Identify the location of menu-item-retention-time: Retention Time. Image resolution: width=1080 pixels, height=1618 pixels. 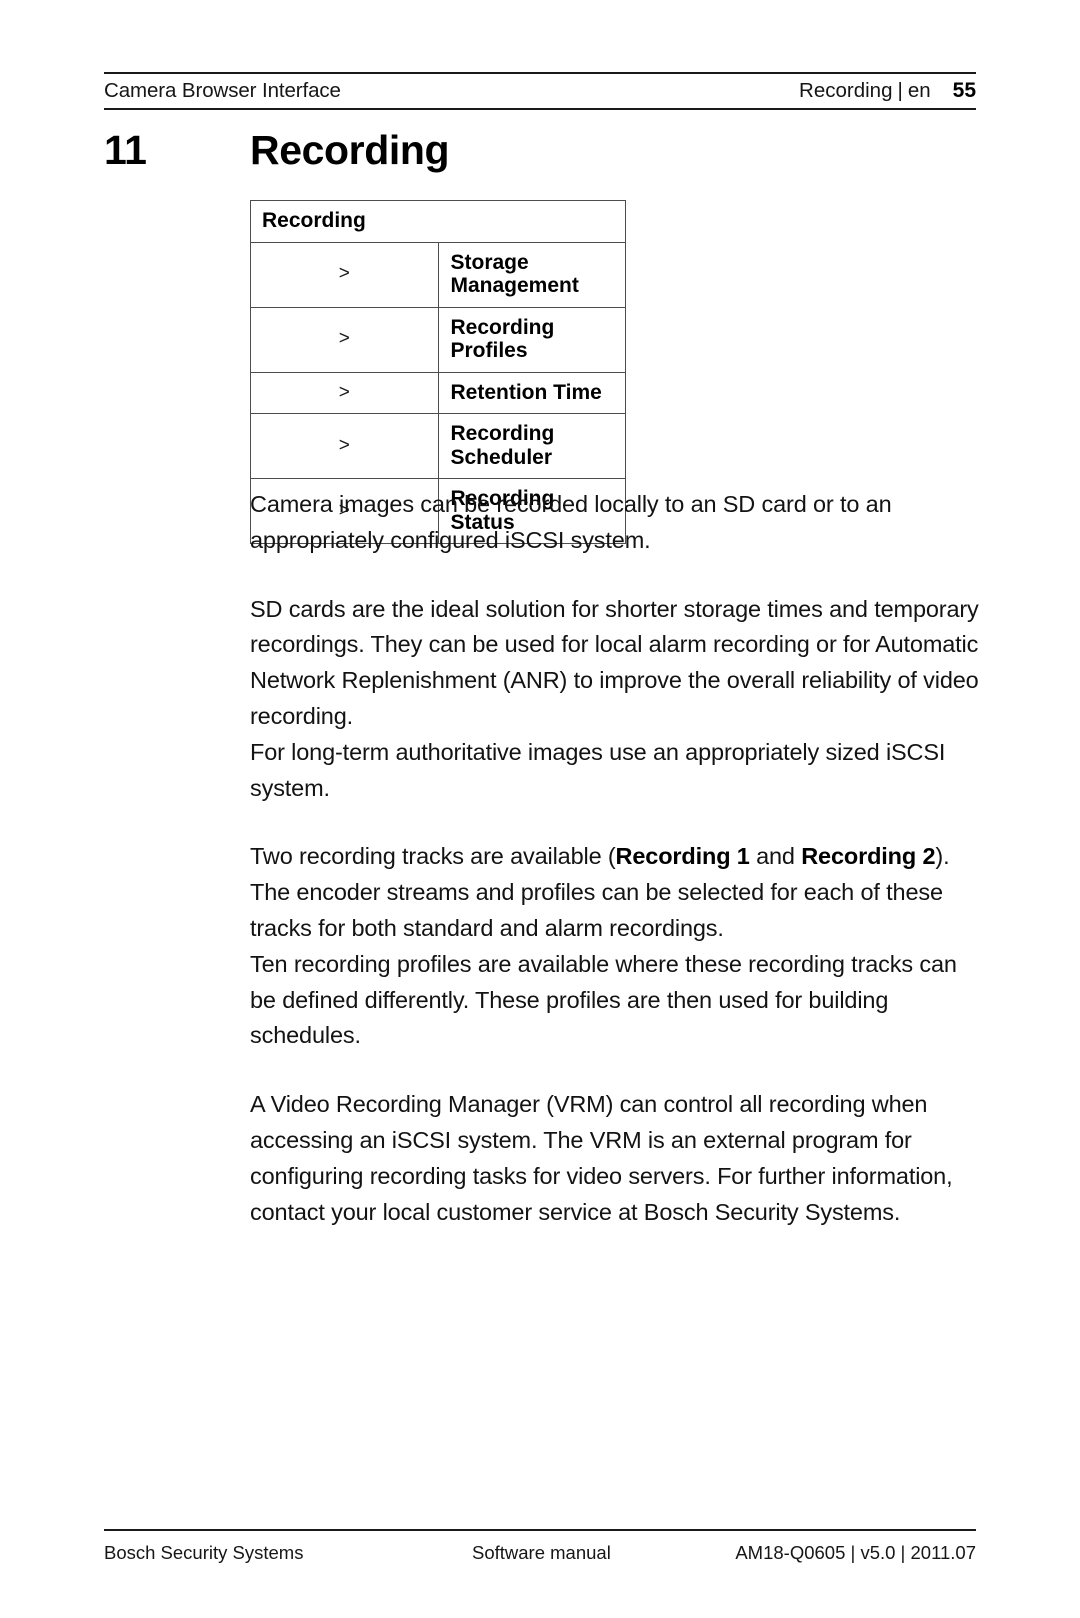
(531, 393).